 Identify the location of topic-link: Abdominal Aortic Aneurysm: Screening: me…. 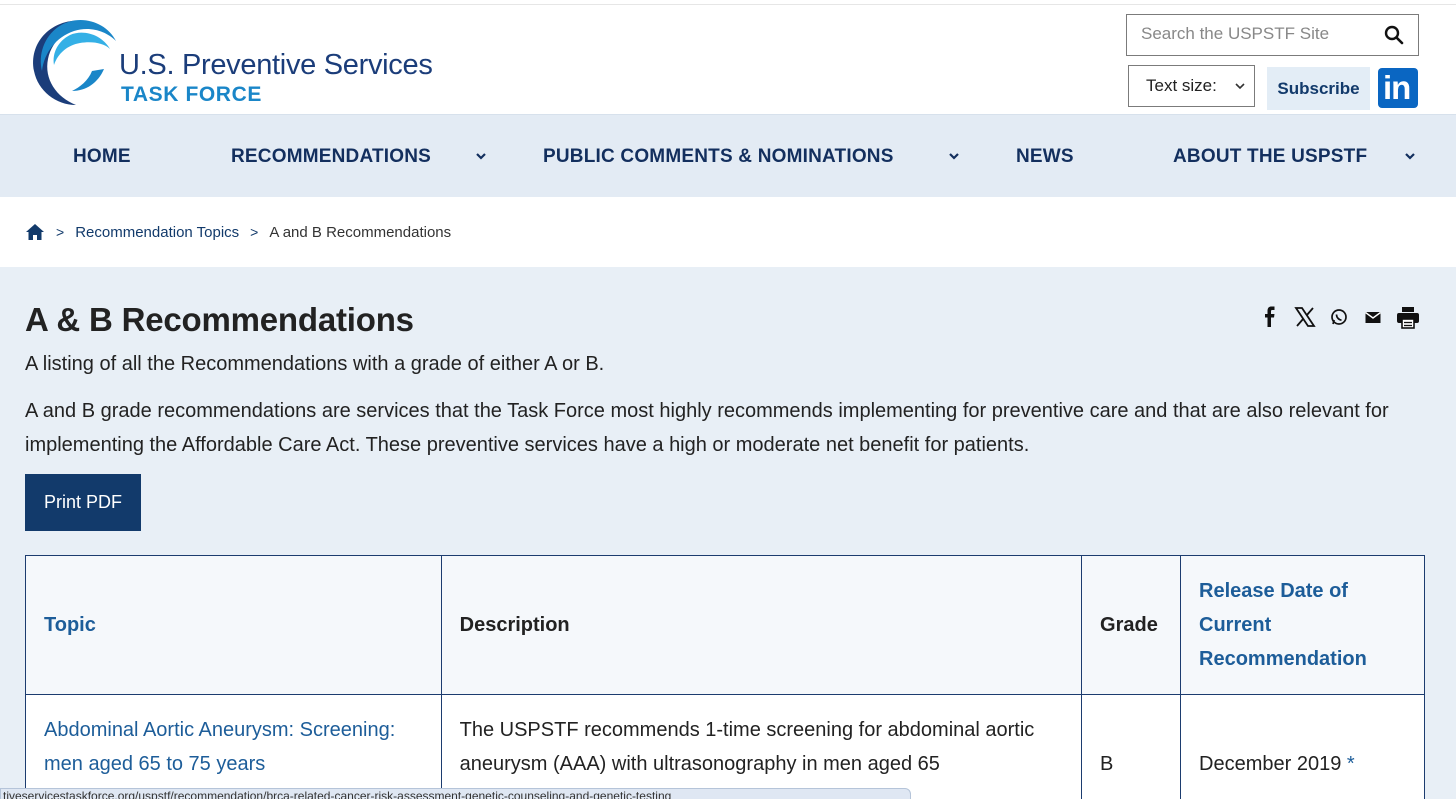
(219, 747).